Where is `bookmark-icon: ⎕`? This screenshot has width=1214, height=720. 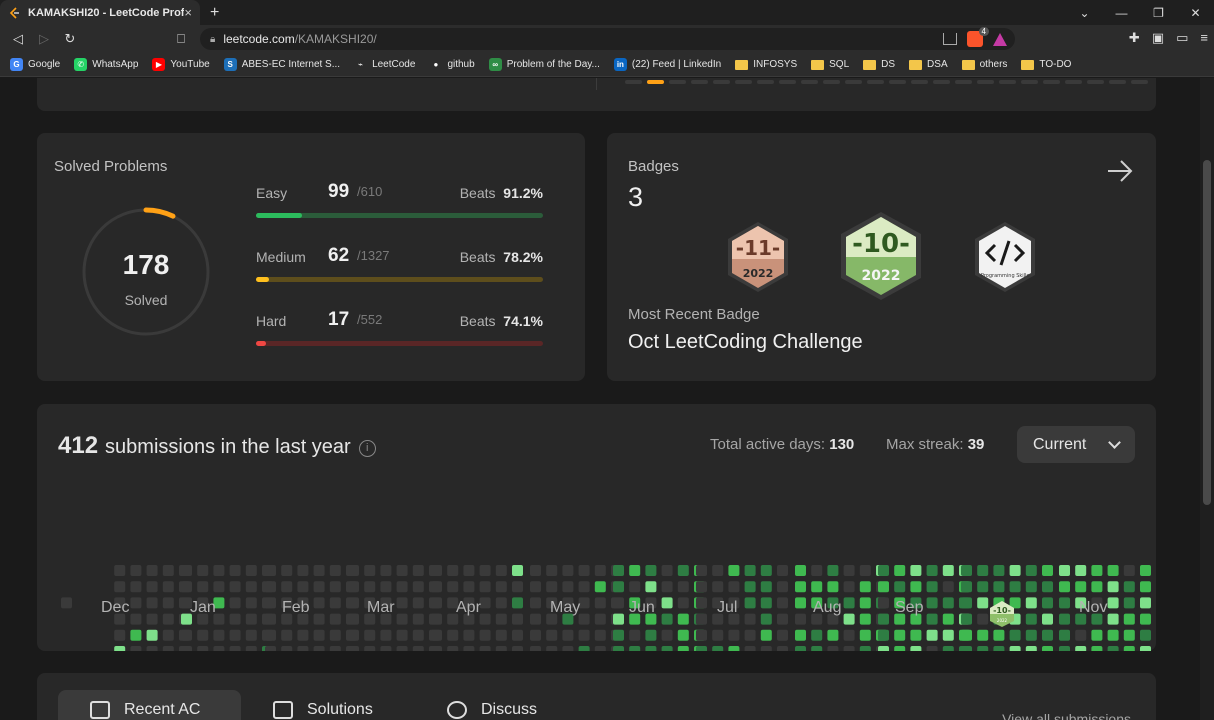
bookmark-icon: ⎕ is located at coordinates (181, 39).